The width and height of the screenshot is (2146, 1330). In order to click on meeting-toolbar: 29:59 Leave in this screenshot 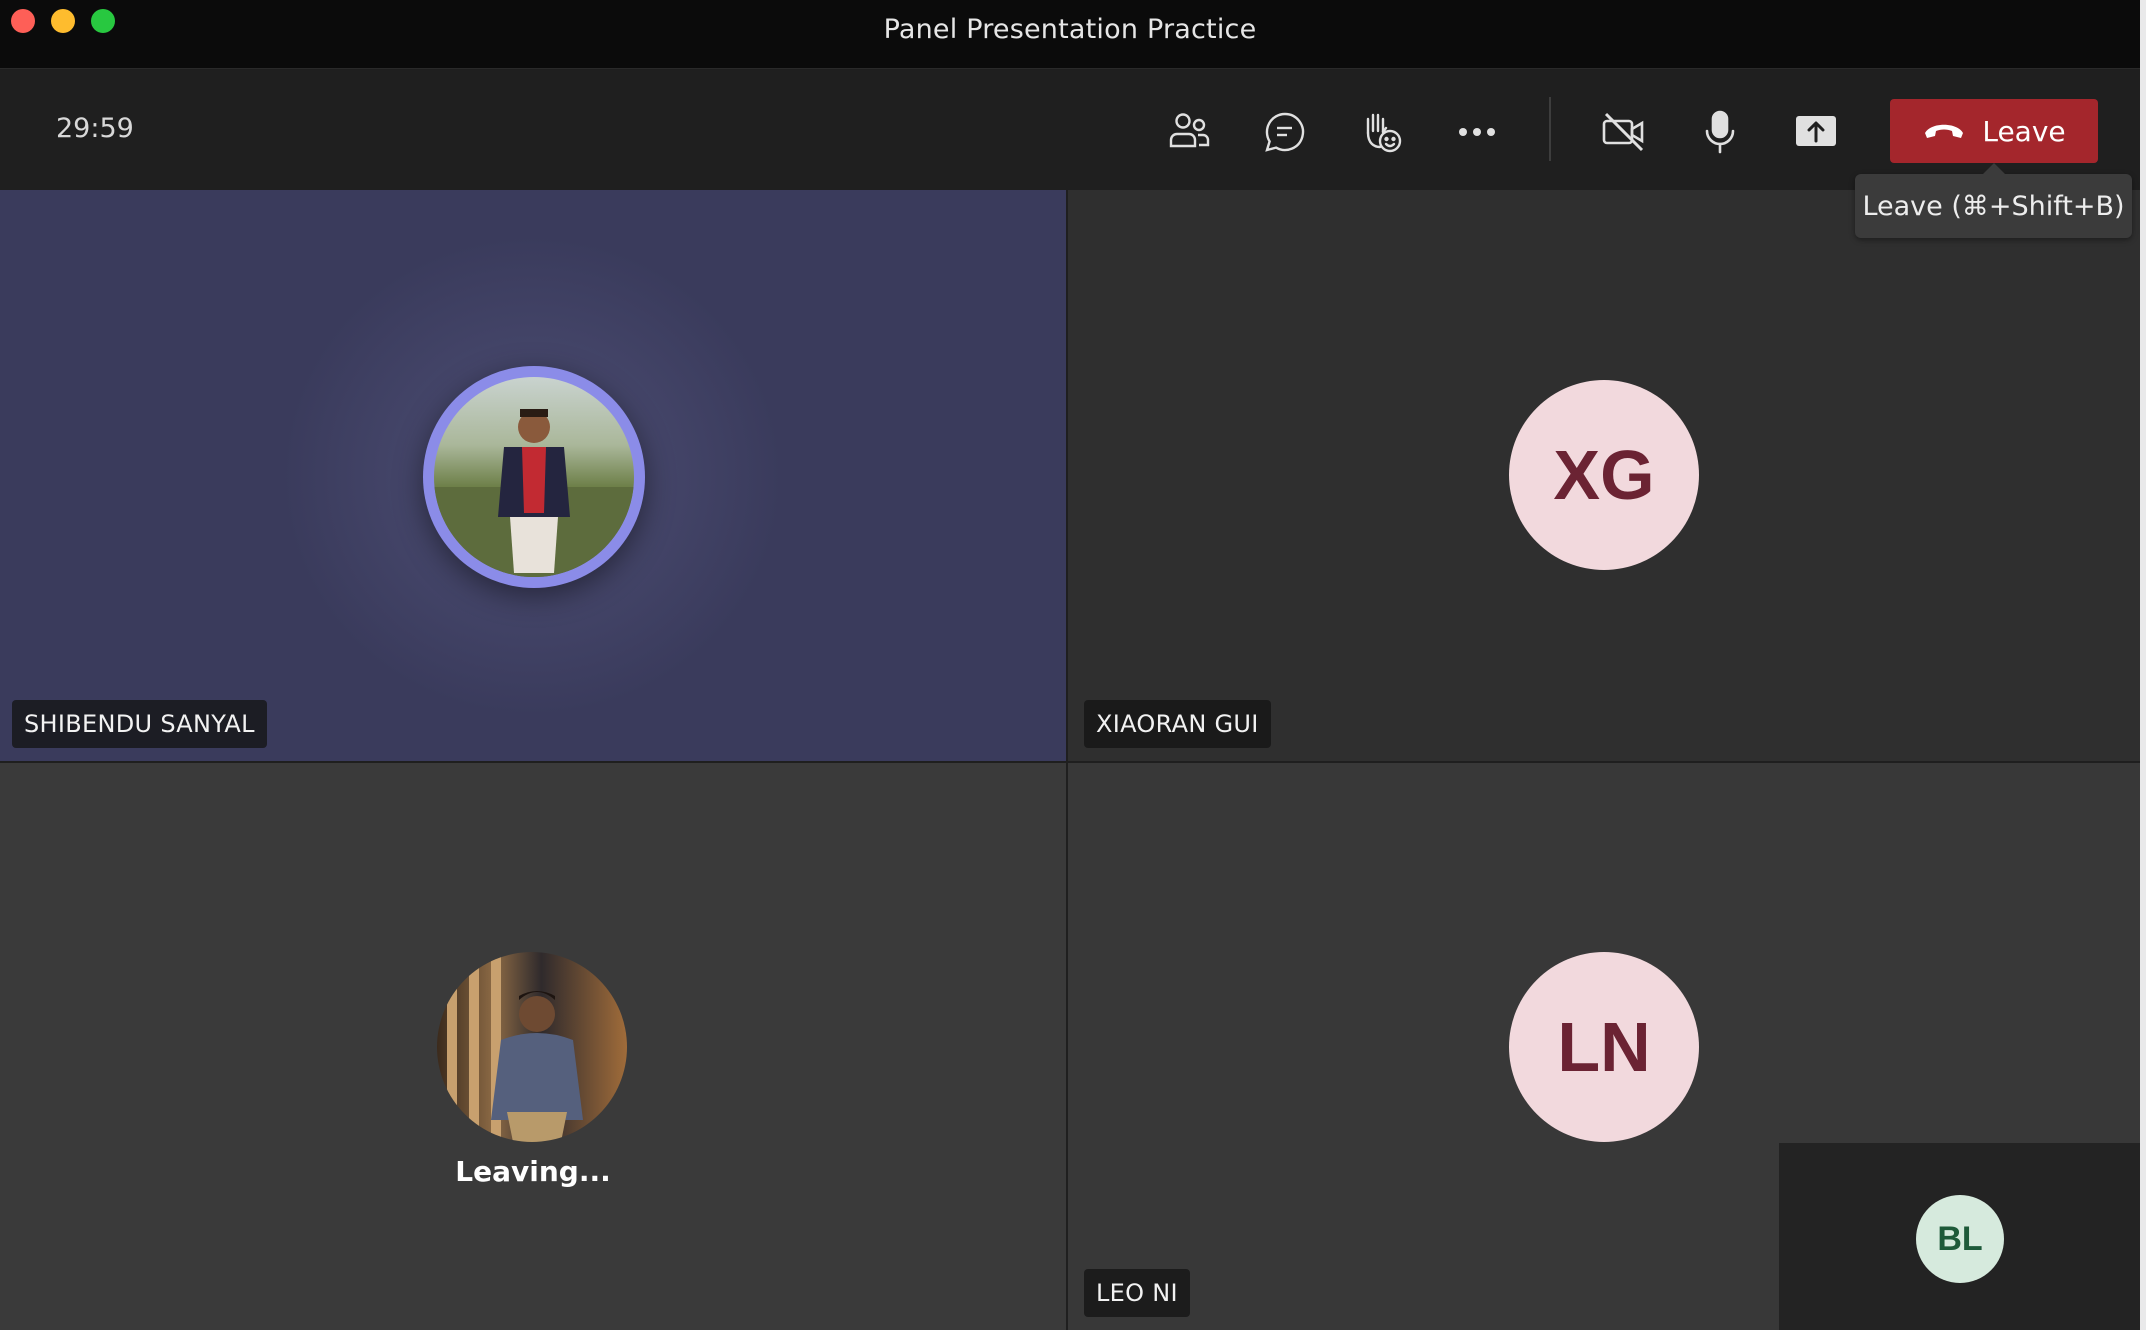, I will do `click(1070, 129)`.